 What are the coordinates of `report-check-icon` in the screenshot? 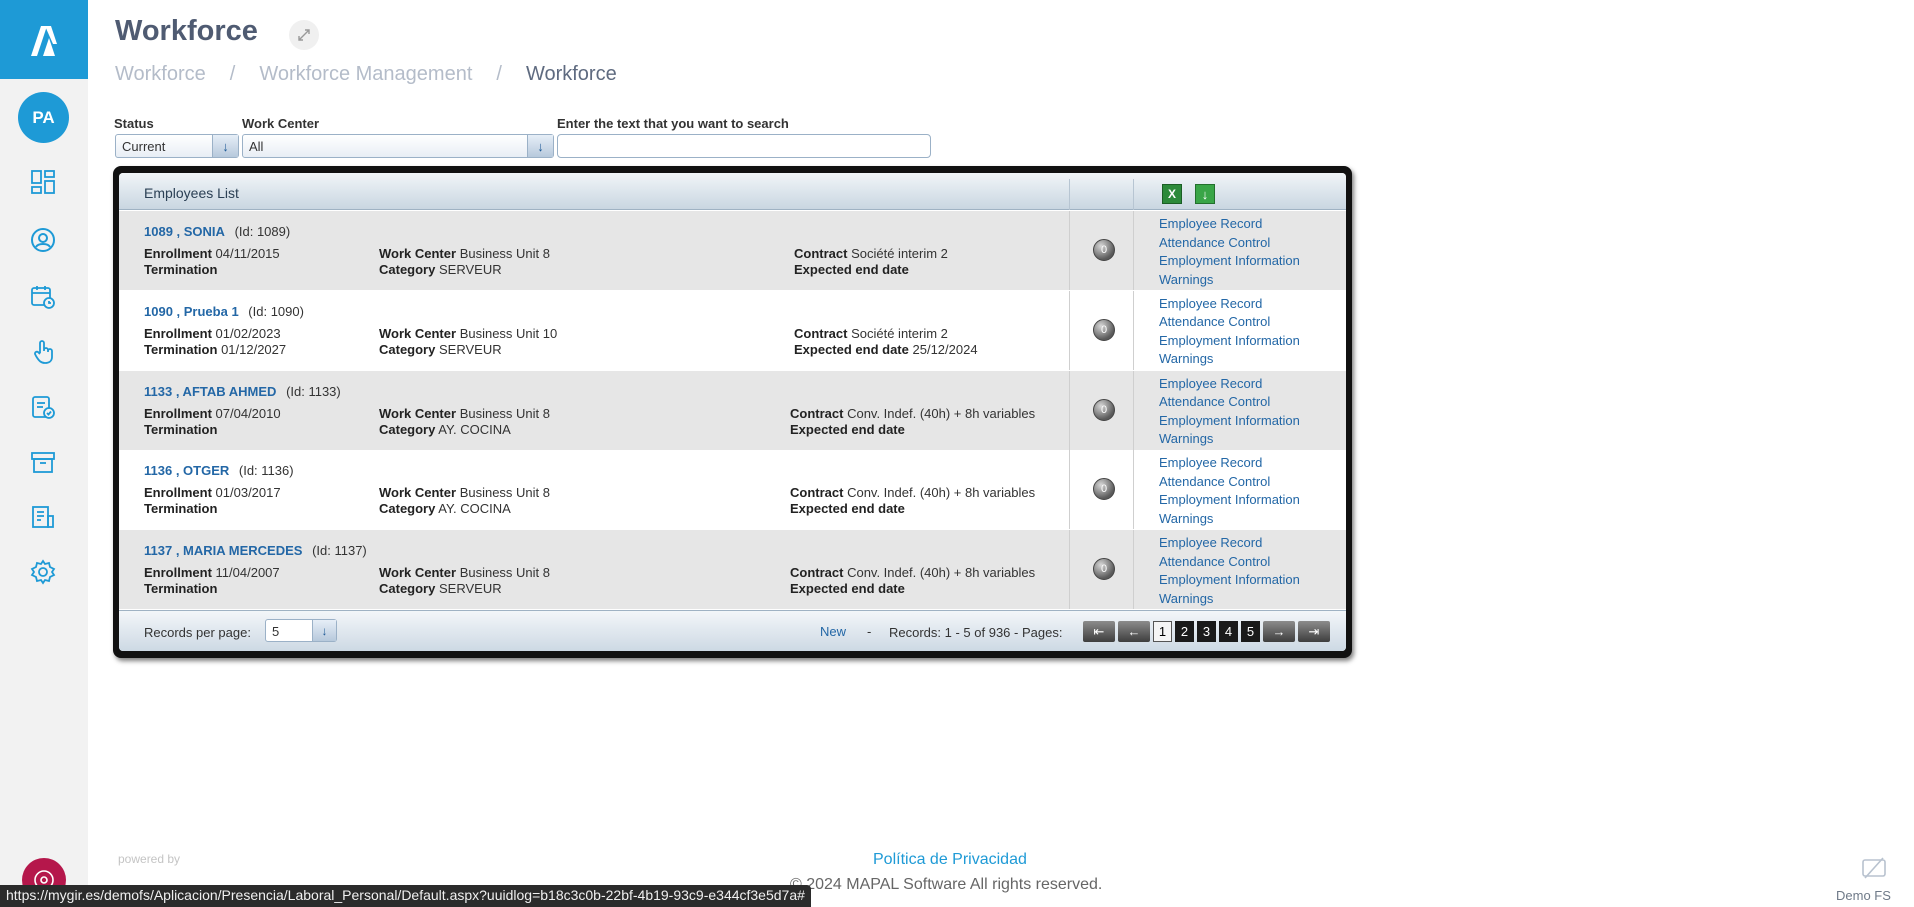 It's located at (43, 407).